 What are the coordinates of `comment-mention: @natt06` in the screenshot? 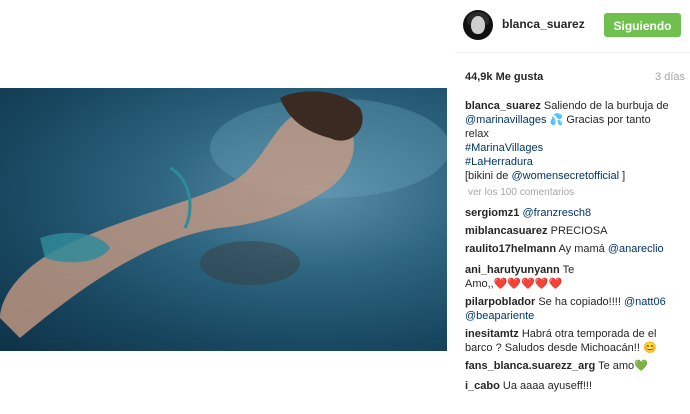 It's located at (645, 302).